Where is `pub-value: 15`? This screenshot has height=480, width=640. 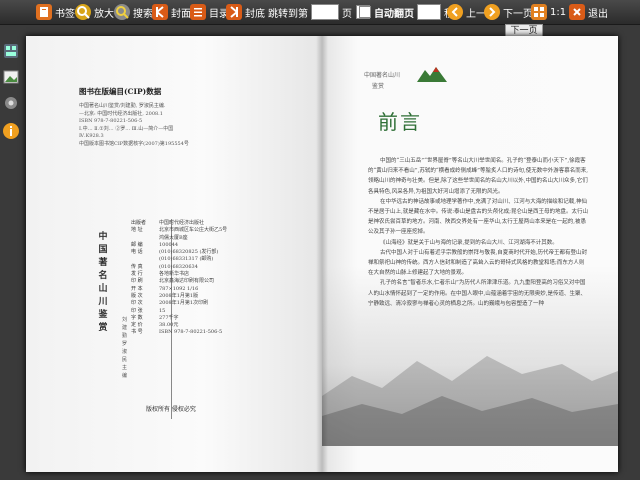
pub-value: 15 is located at coordinates (162, 310).